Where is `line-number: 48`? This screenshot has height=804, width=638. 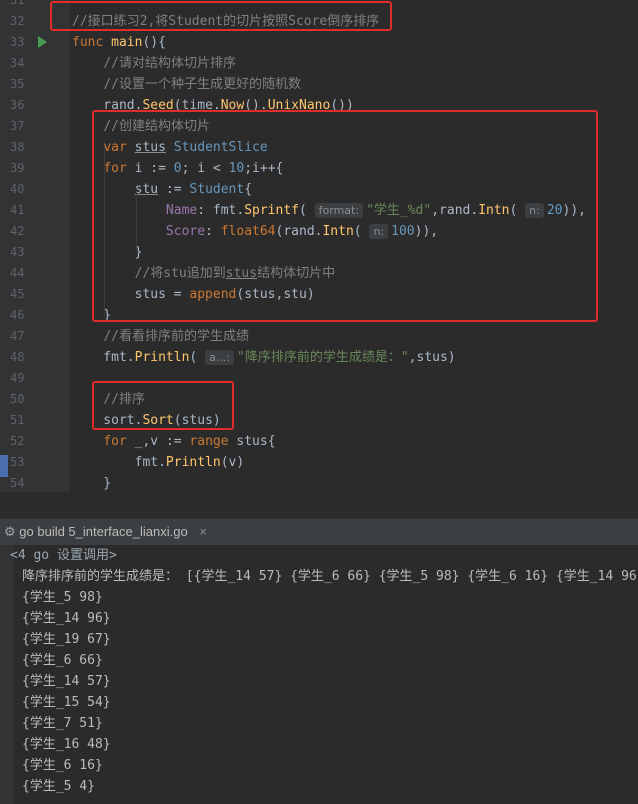 line-number: 48 is located at coordinates (17, 357).